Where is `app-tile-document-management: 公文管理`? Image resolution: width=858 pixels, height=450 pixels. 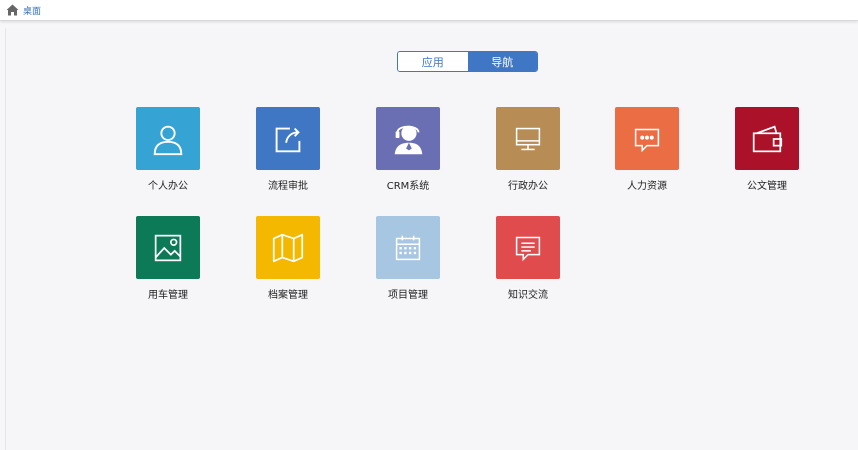 app-tile-document-management: 公文管理 is located at coordinates (767, 149).